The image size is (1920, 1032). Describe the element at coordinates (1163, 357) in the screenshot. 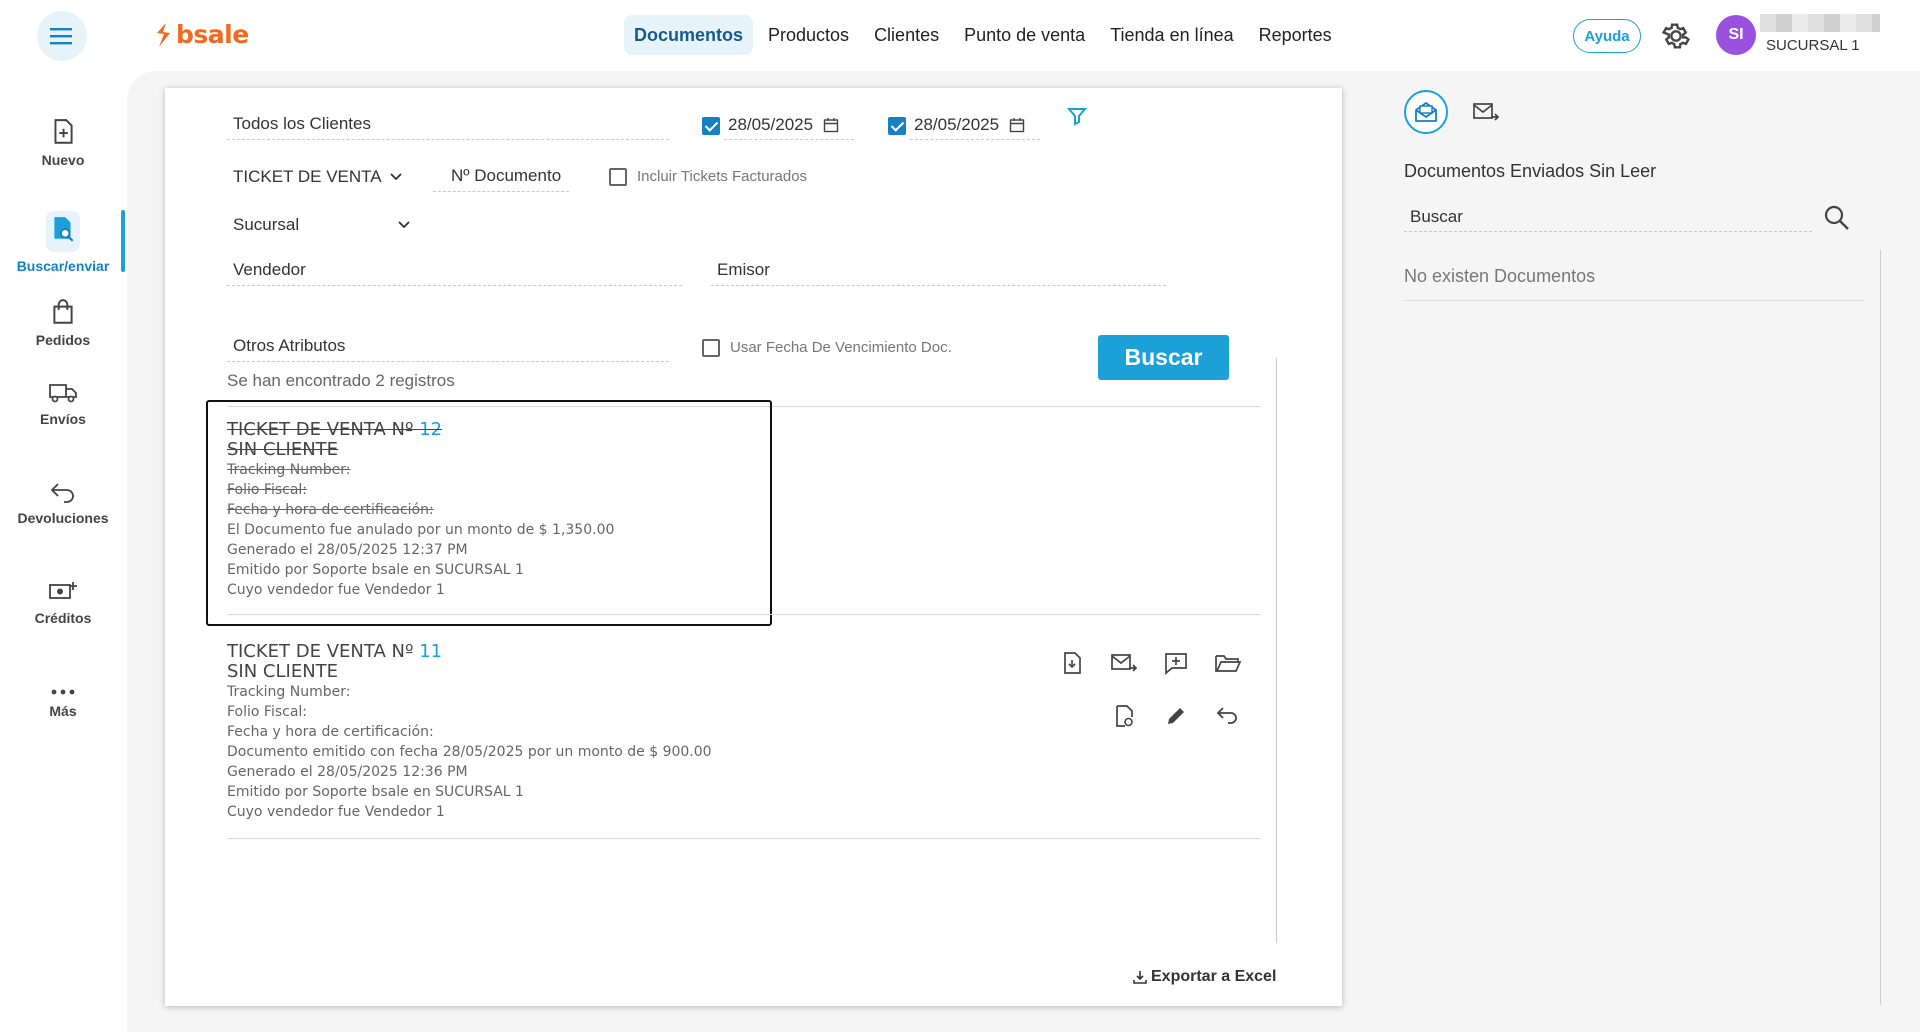

I see `search-button: Buscar` at that location.